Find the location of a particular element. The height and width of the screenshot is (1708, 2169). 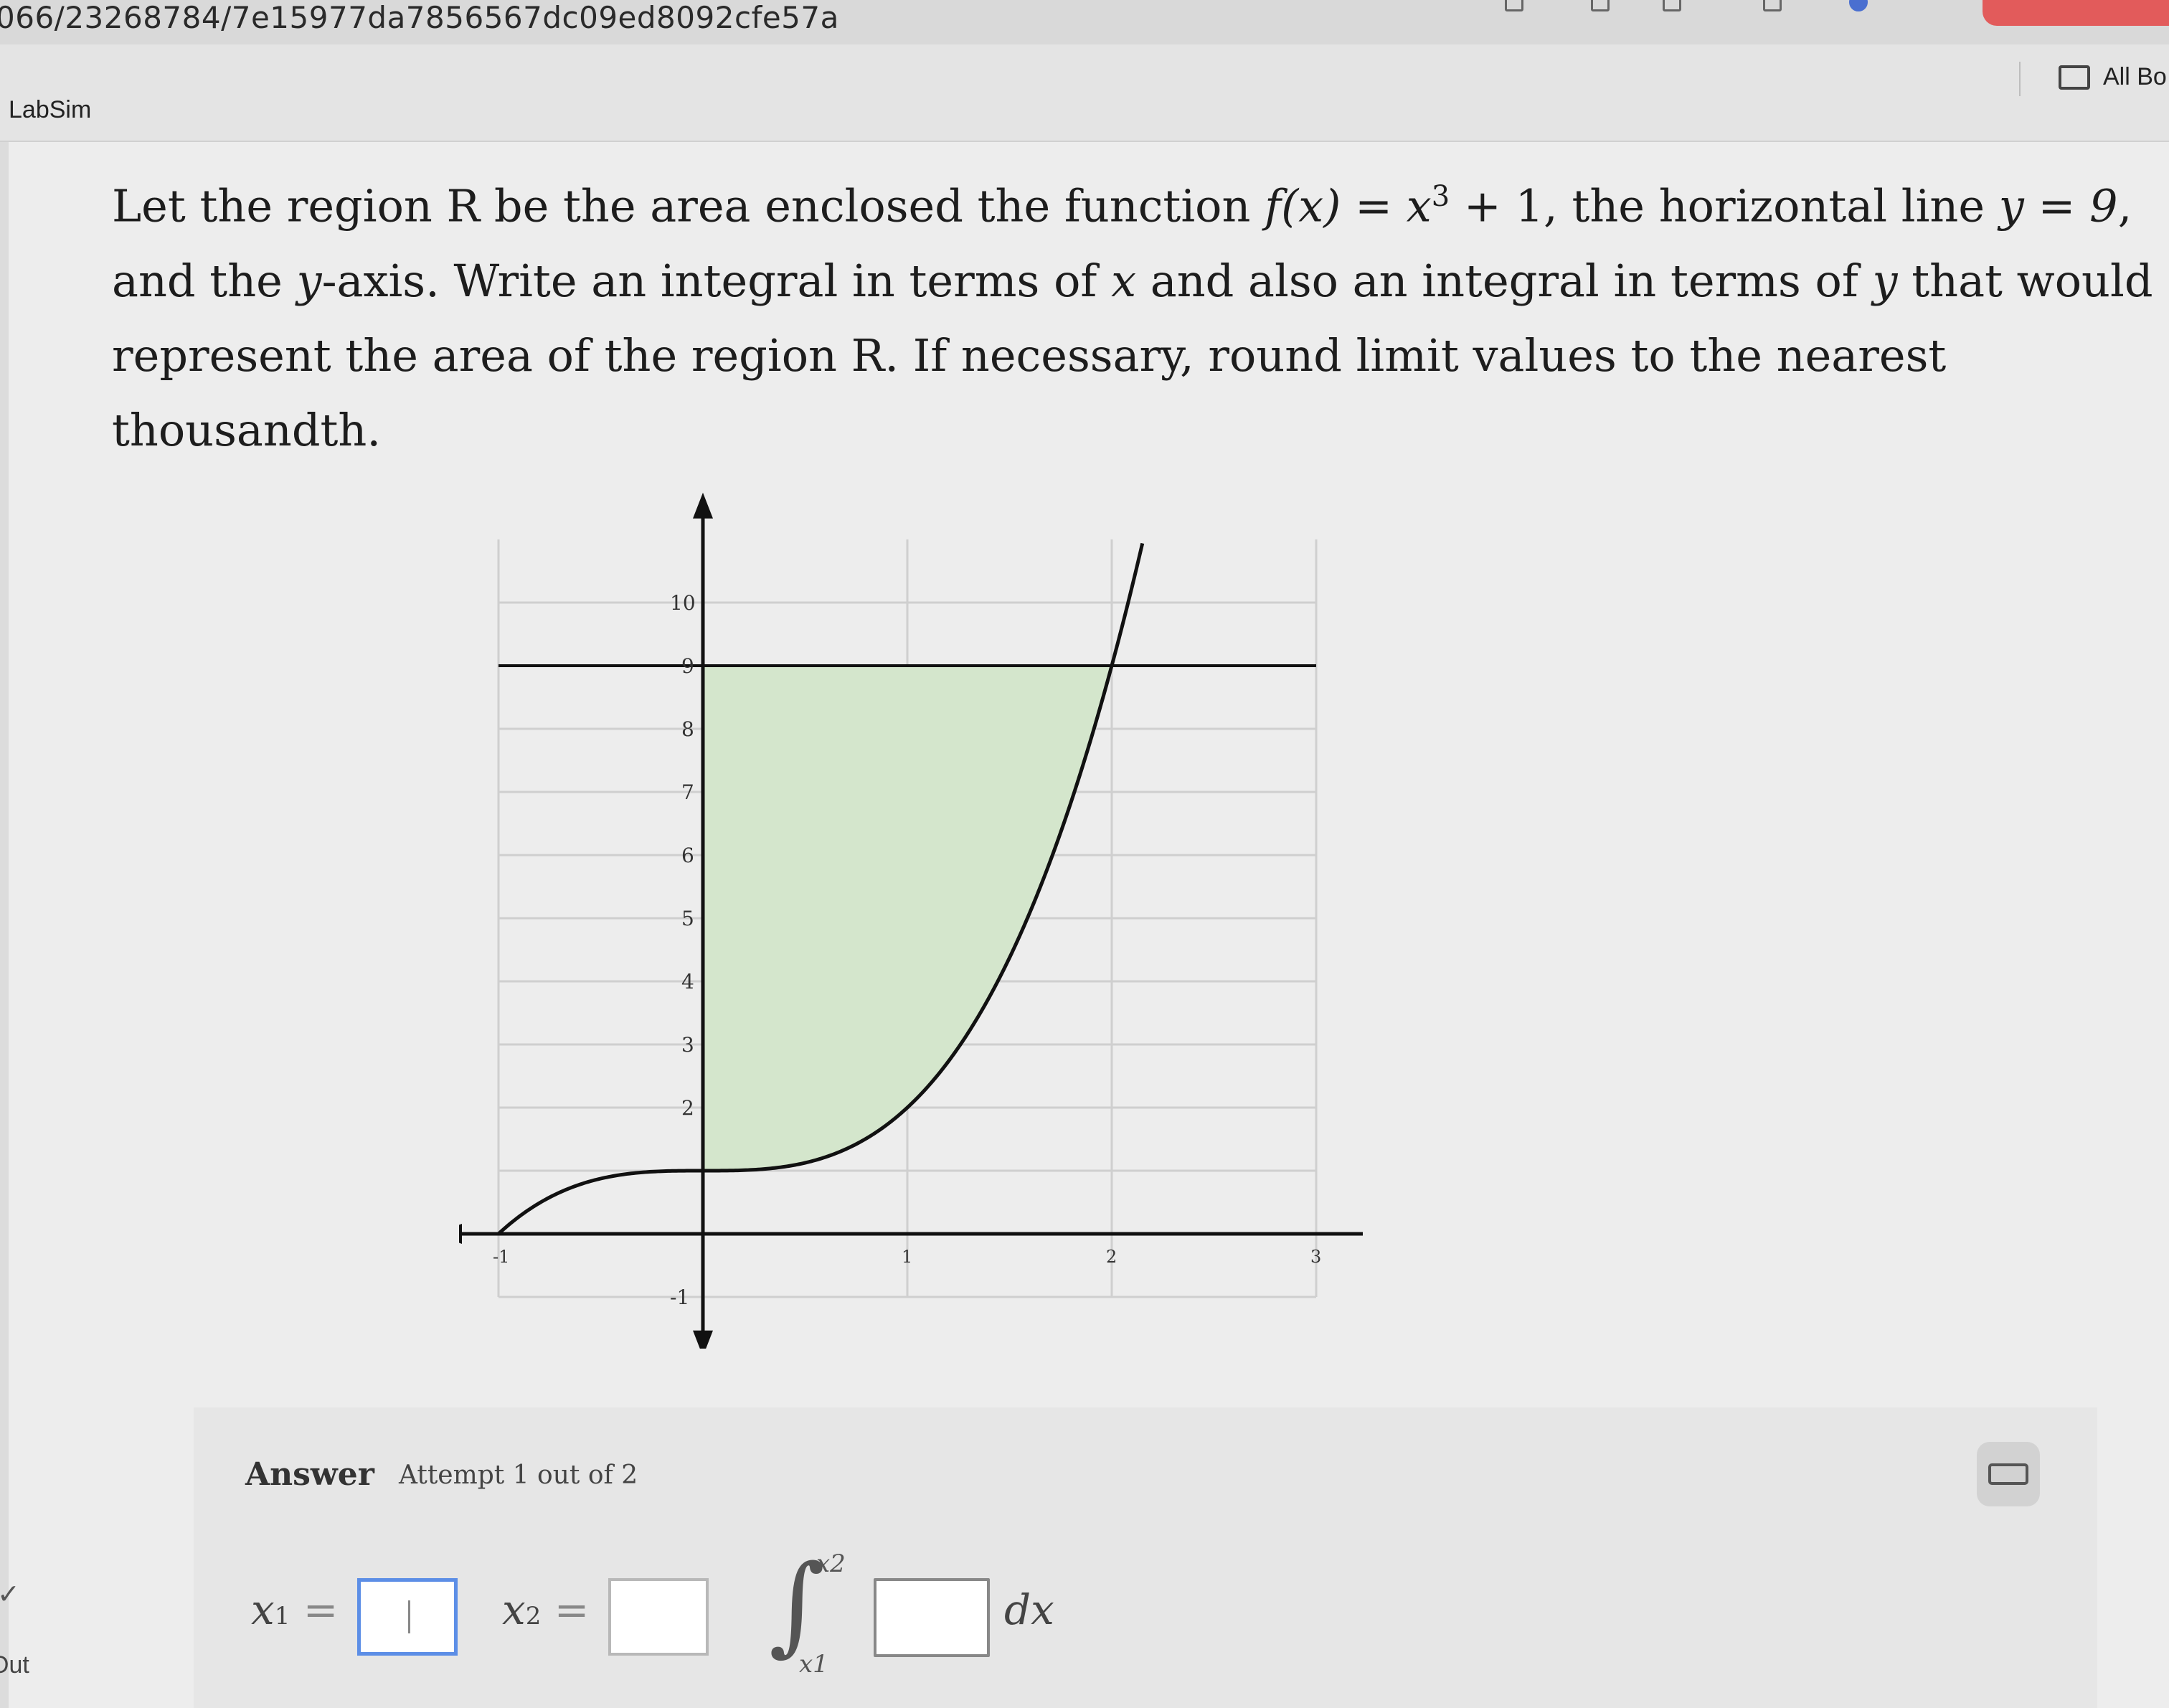

y-tick-label: 3 is located at coordinates (687, 1045).